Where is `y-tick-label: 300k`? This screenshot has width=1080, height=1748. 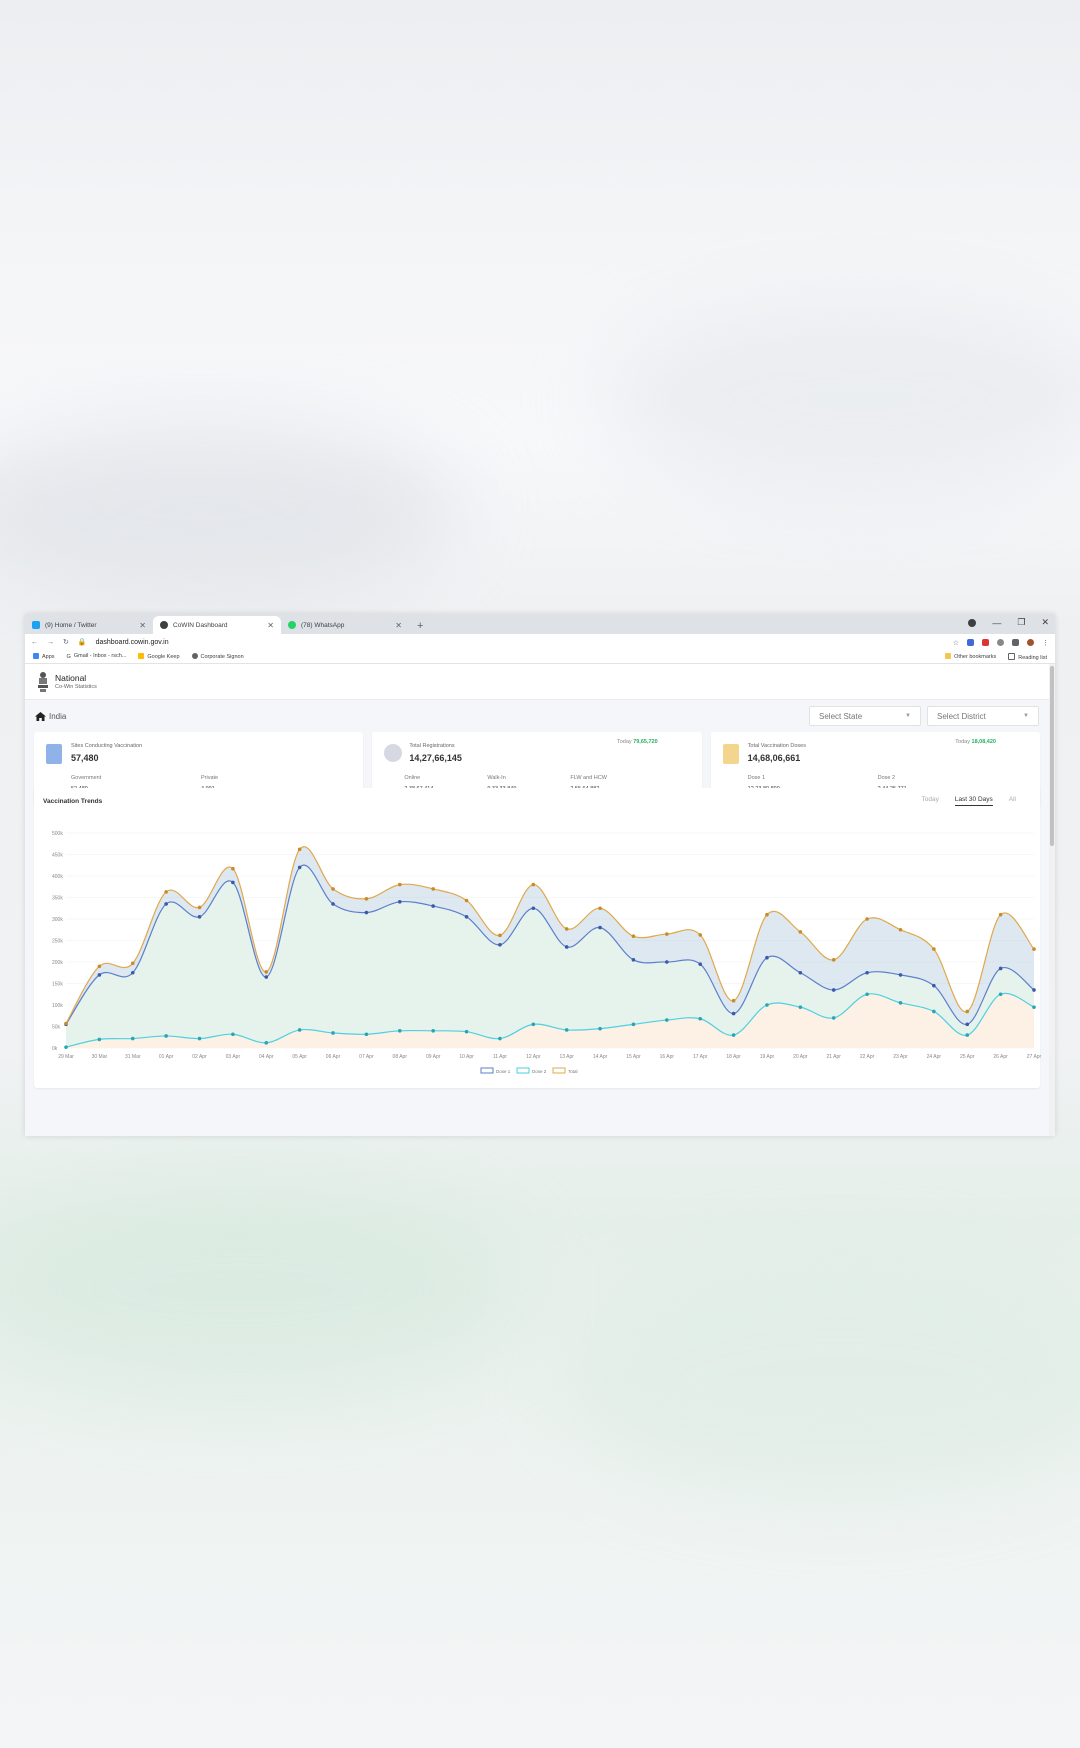 y-tick-label: 300k is located at coordinates (57, 920).